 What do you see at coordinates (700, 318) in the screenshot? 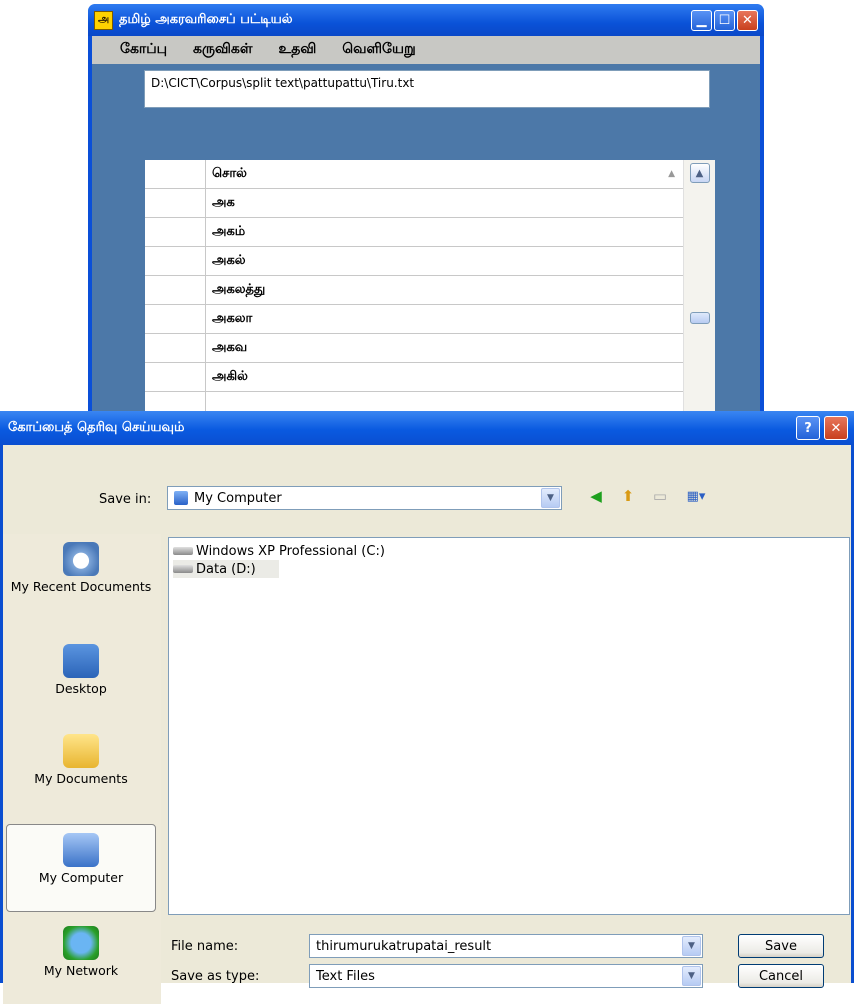
I see `scroll-thumb` at bounding box center [700, 318].